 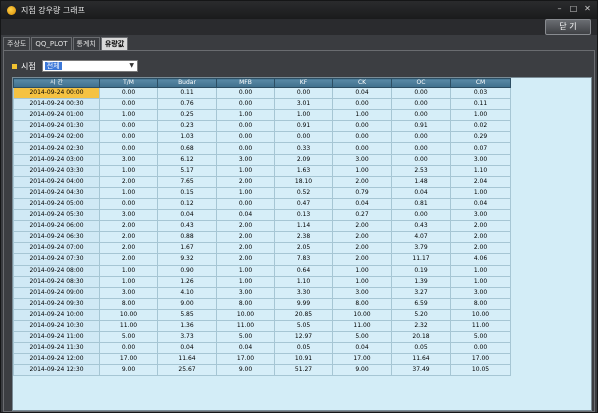 I want to click on value-cell: 1.26, so click(x=187, y=281).